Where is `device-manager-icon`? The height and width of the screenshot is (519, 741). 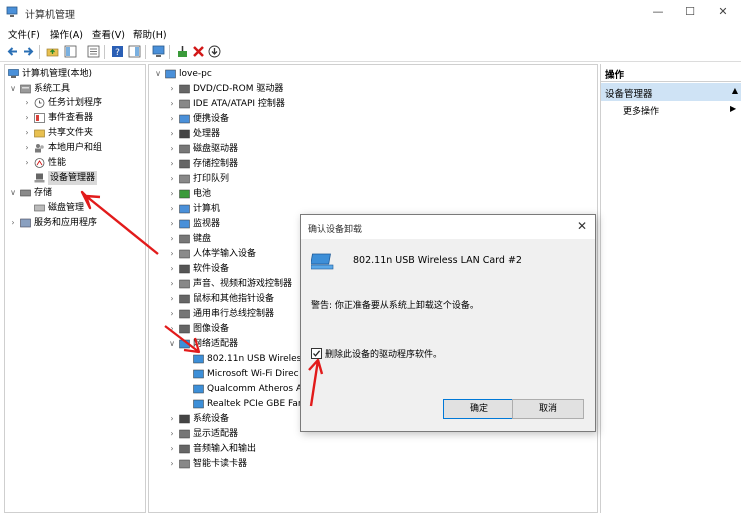 device-manager-icon is located at coordinates (39, 178).